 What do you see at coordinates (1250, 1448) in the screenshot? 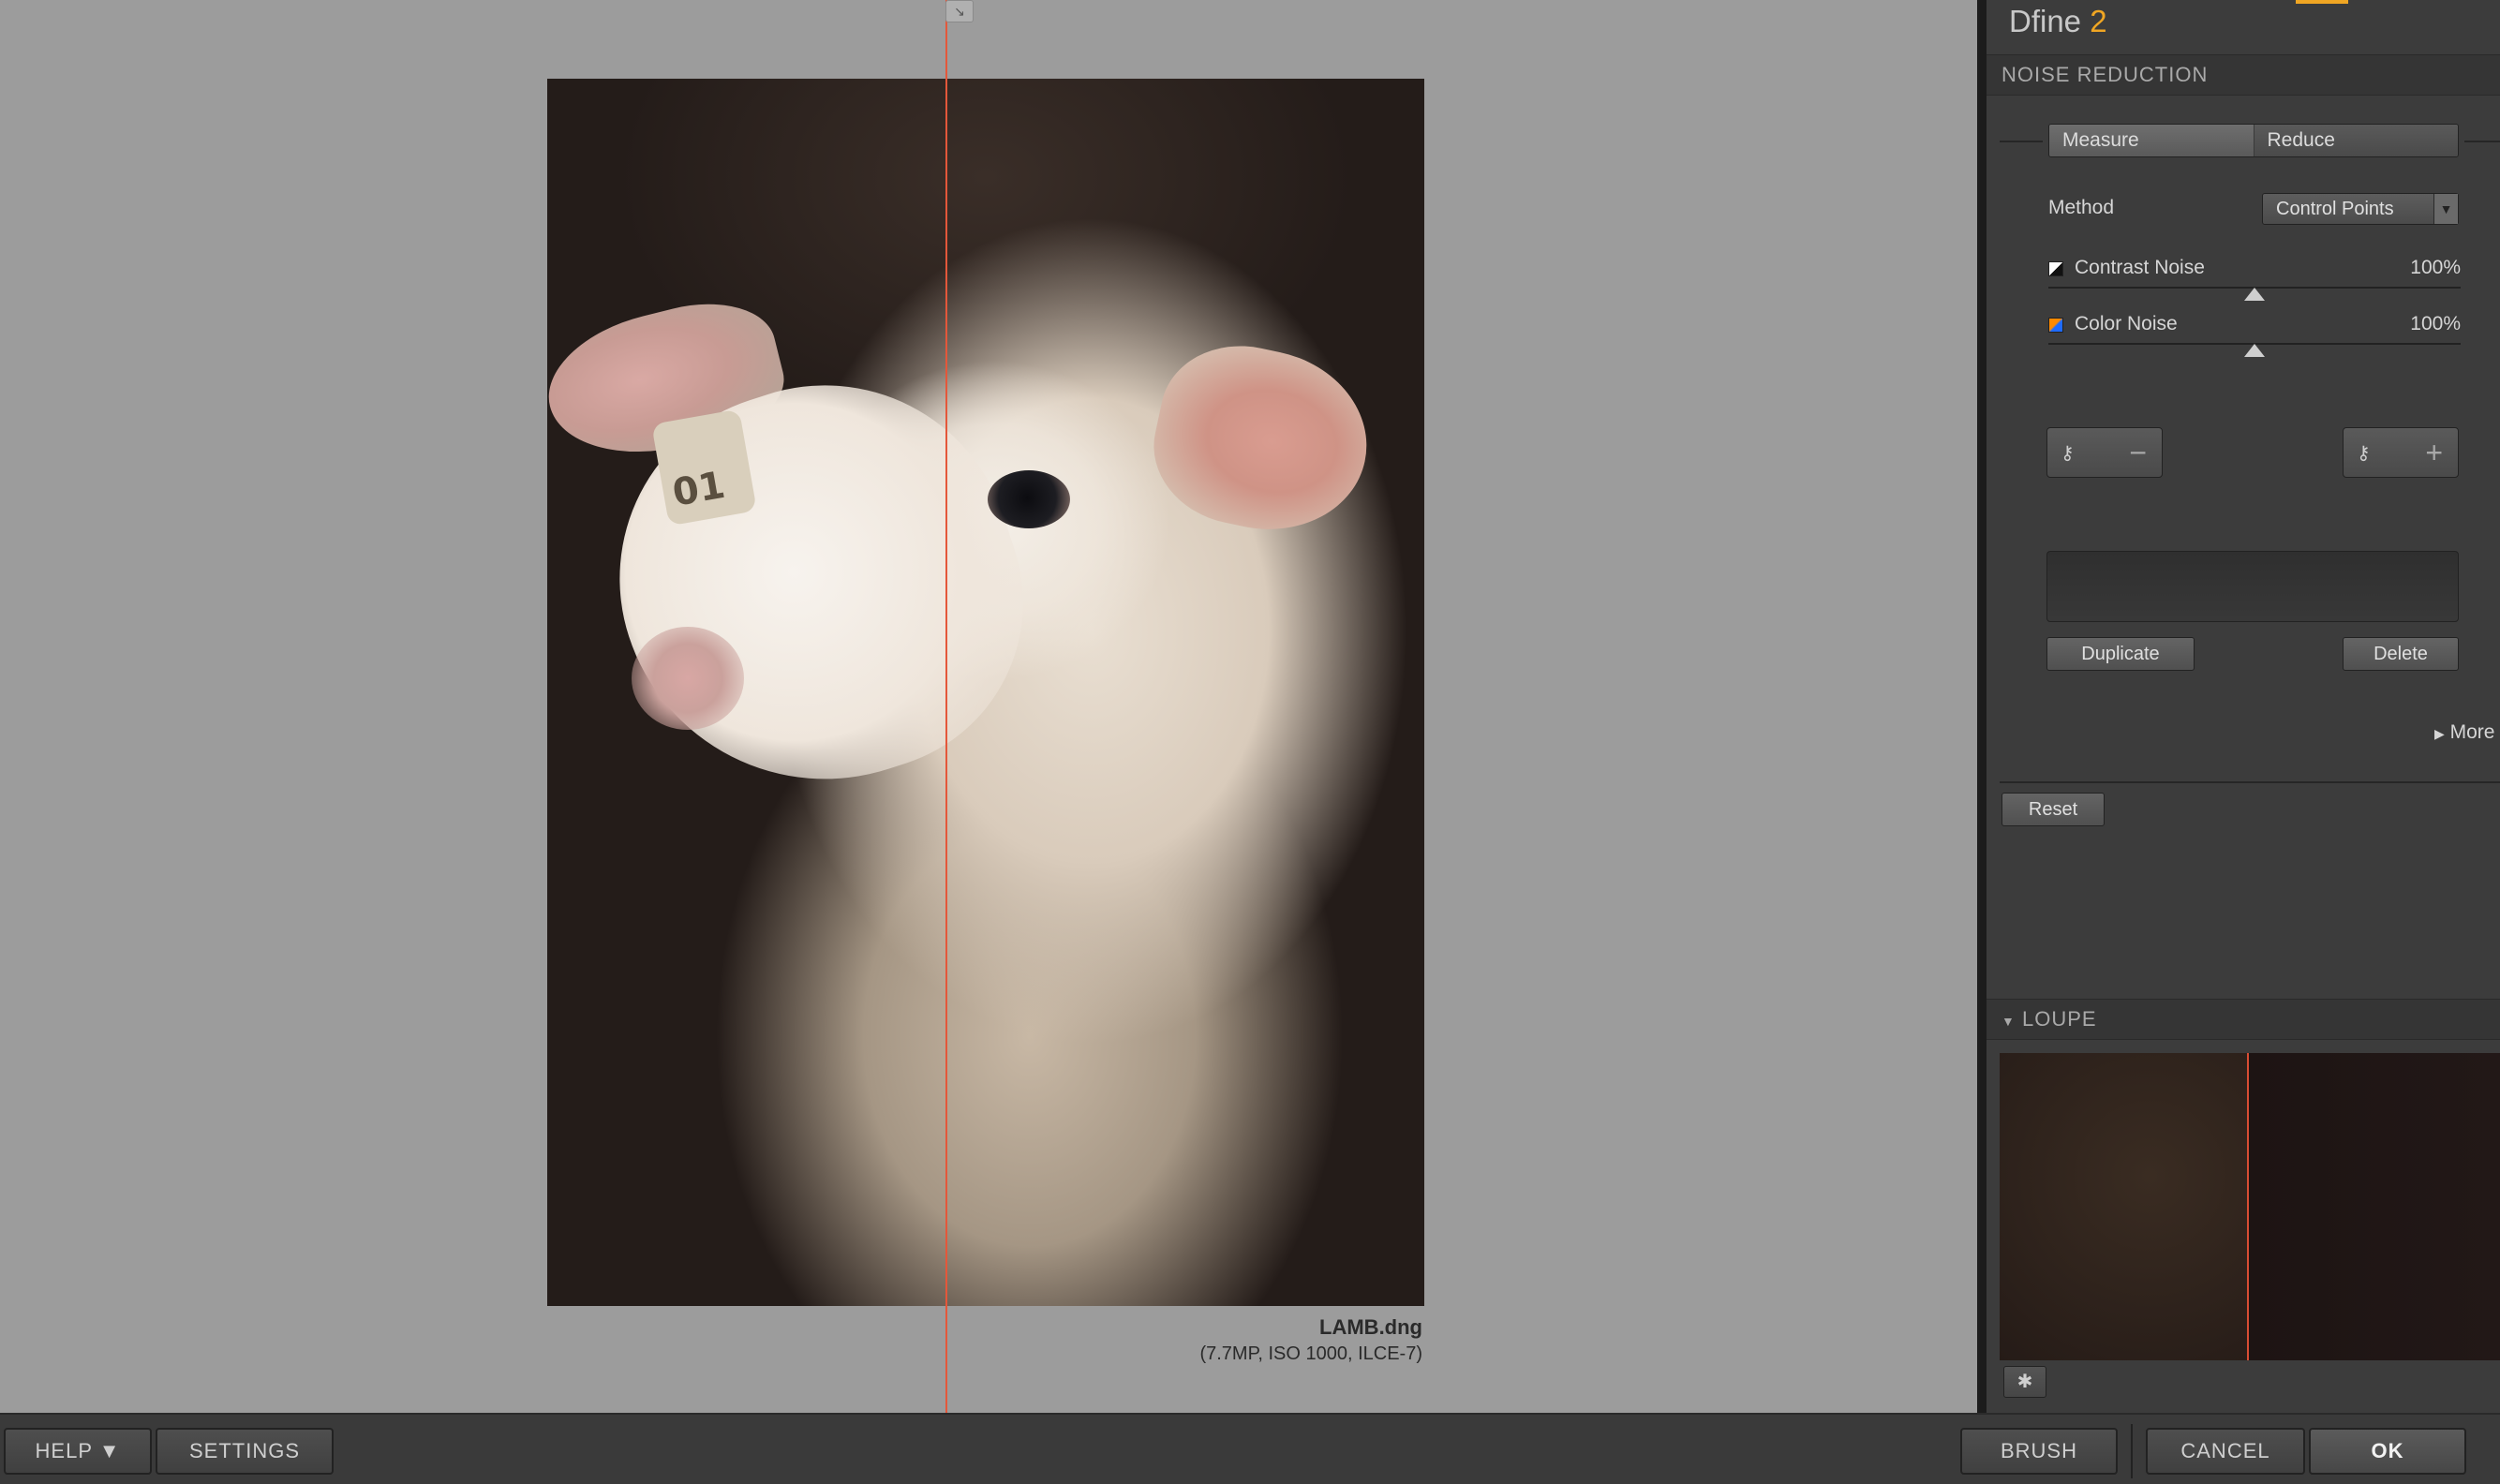
I see `bottom-toolbar: HELP ▼ SETTINGS BRUSH CANCEL OK` at bounding box center [1250, 1448].